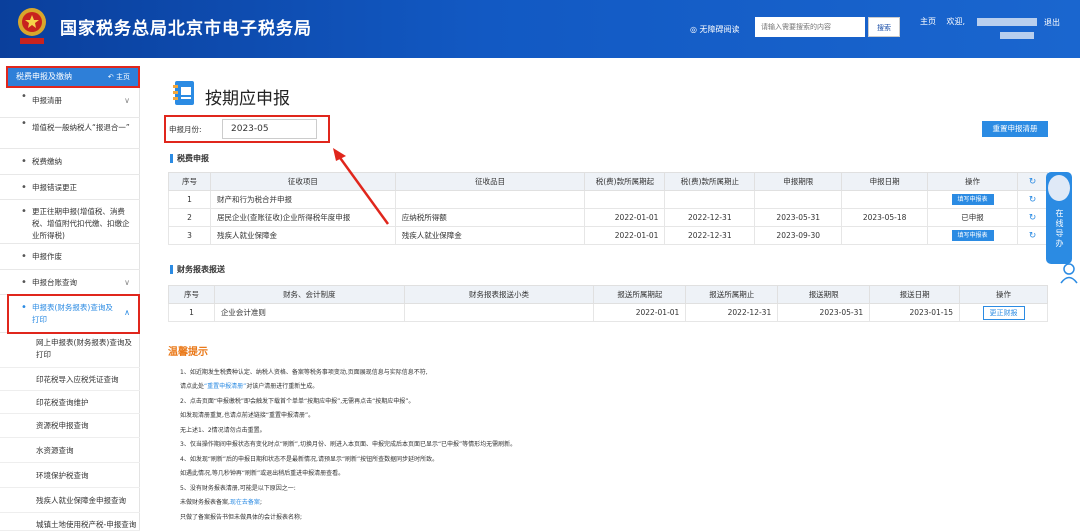 This screenshot has width=1080, height=531. What do you see at coordinates (189, 217) in the screenshot?
I see `cell-no: 2` at bounding box center [189, 217].